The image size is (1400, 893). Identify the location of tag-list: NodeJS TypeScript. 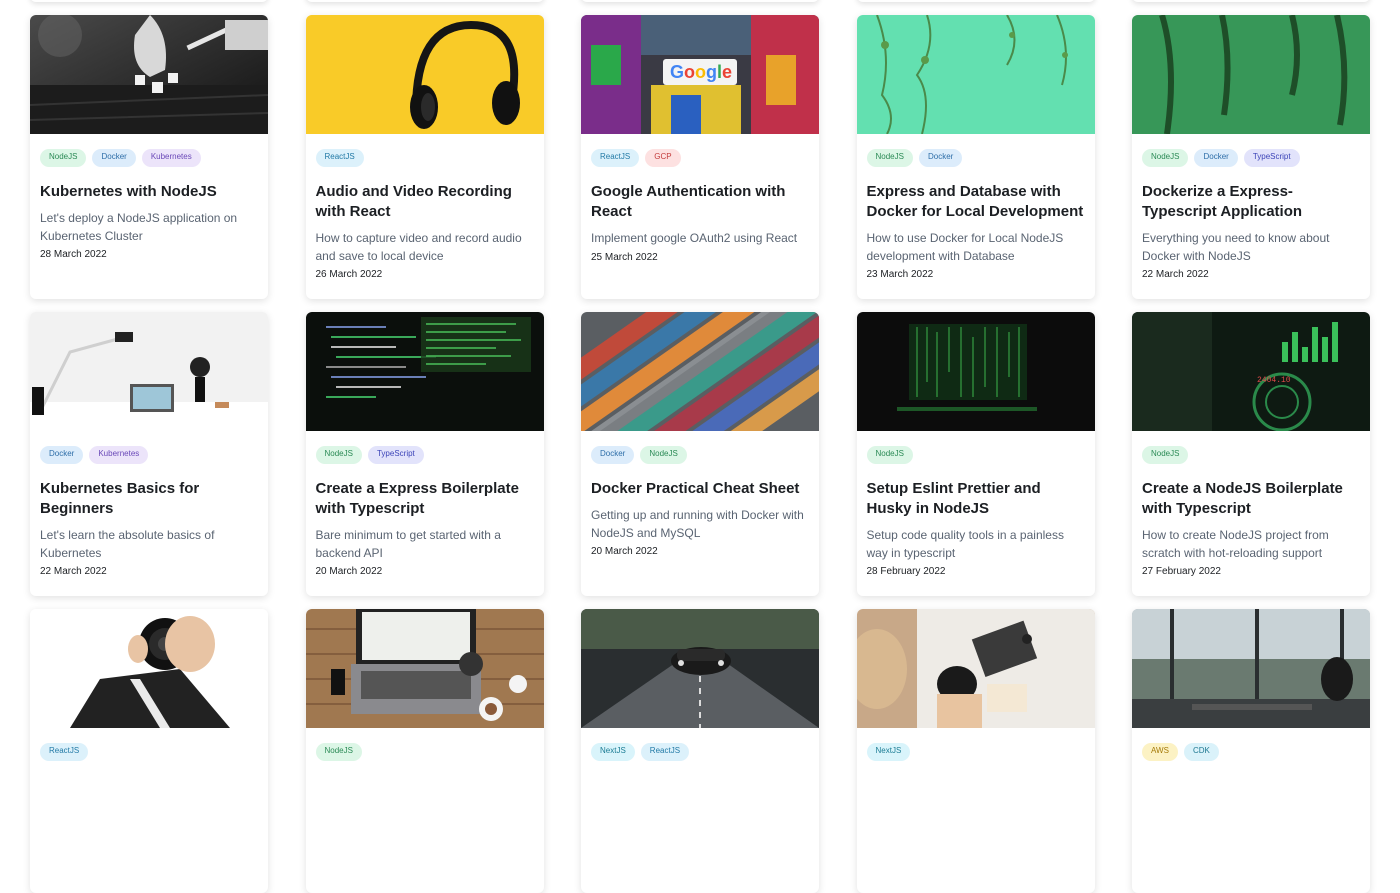
(424, 455).